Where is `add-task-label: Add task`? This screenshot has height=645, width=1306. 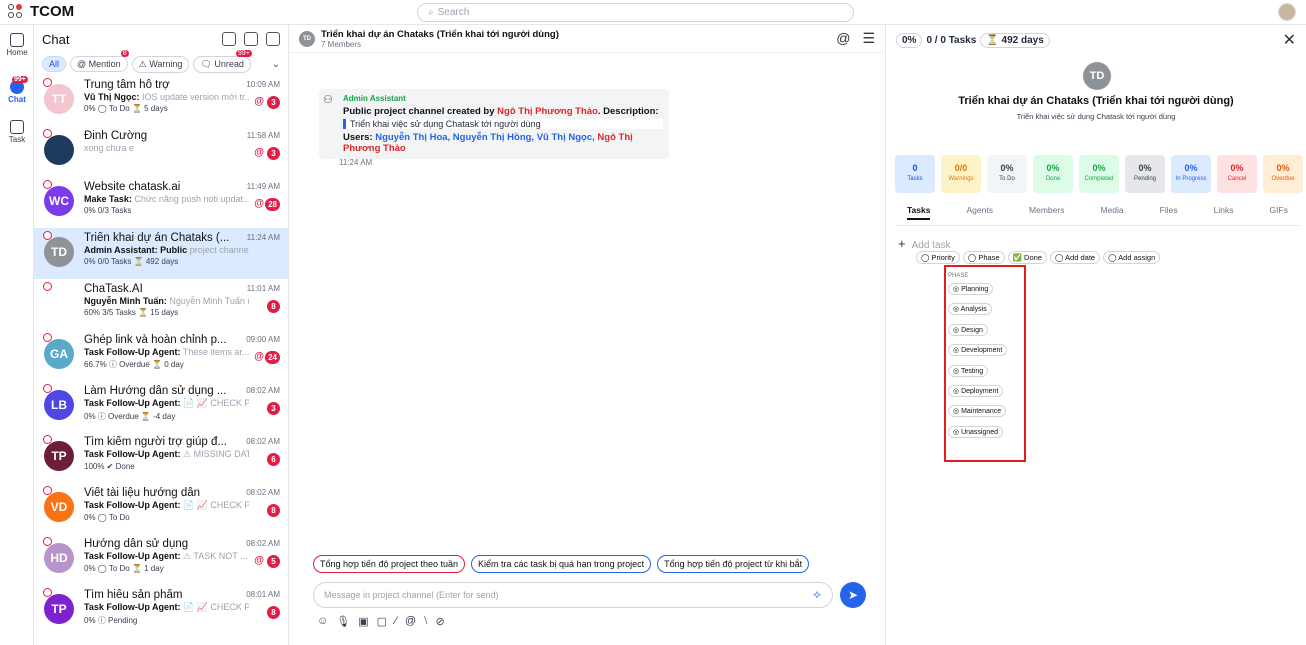 add-task-label: Add task is located at coordinates (931, 245).